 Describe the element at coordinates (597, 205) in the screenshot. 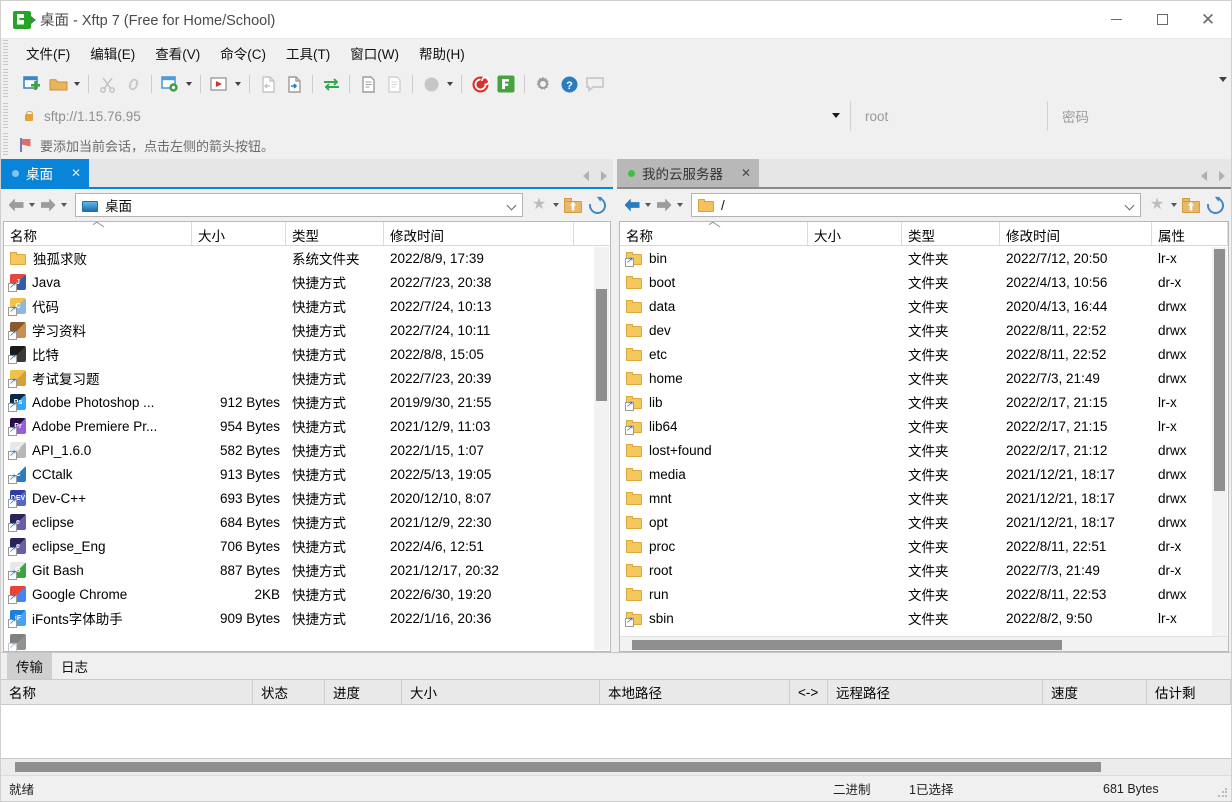

I see `local-refresh-button` at that location.